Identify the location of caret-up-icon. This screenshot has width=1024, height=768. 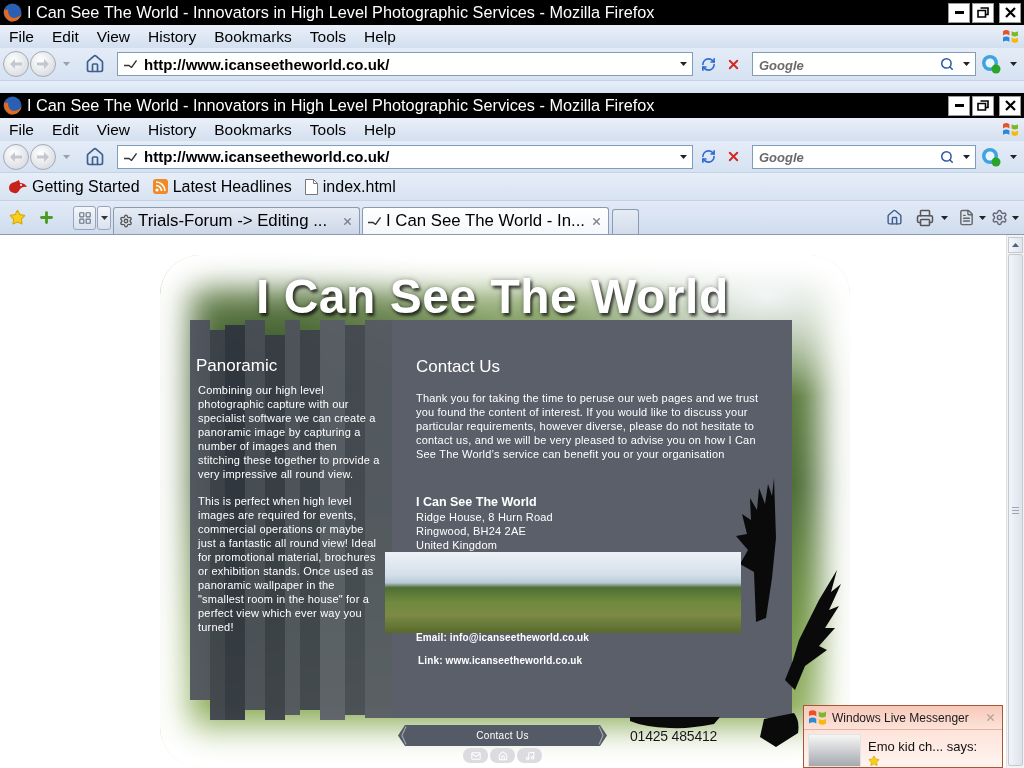
(1015, 245).